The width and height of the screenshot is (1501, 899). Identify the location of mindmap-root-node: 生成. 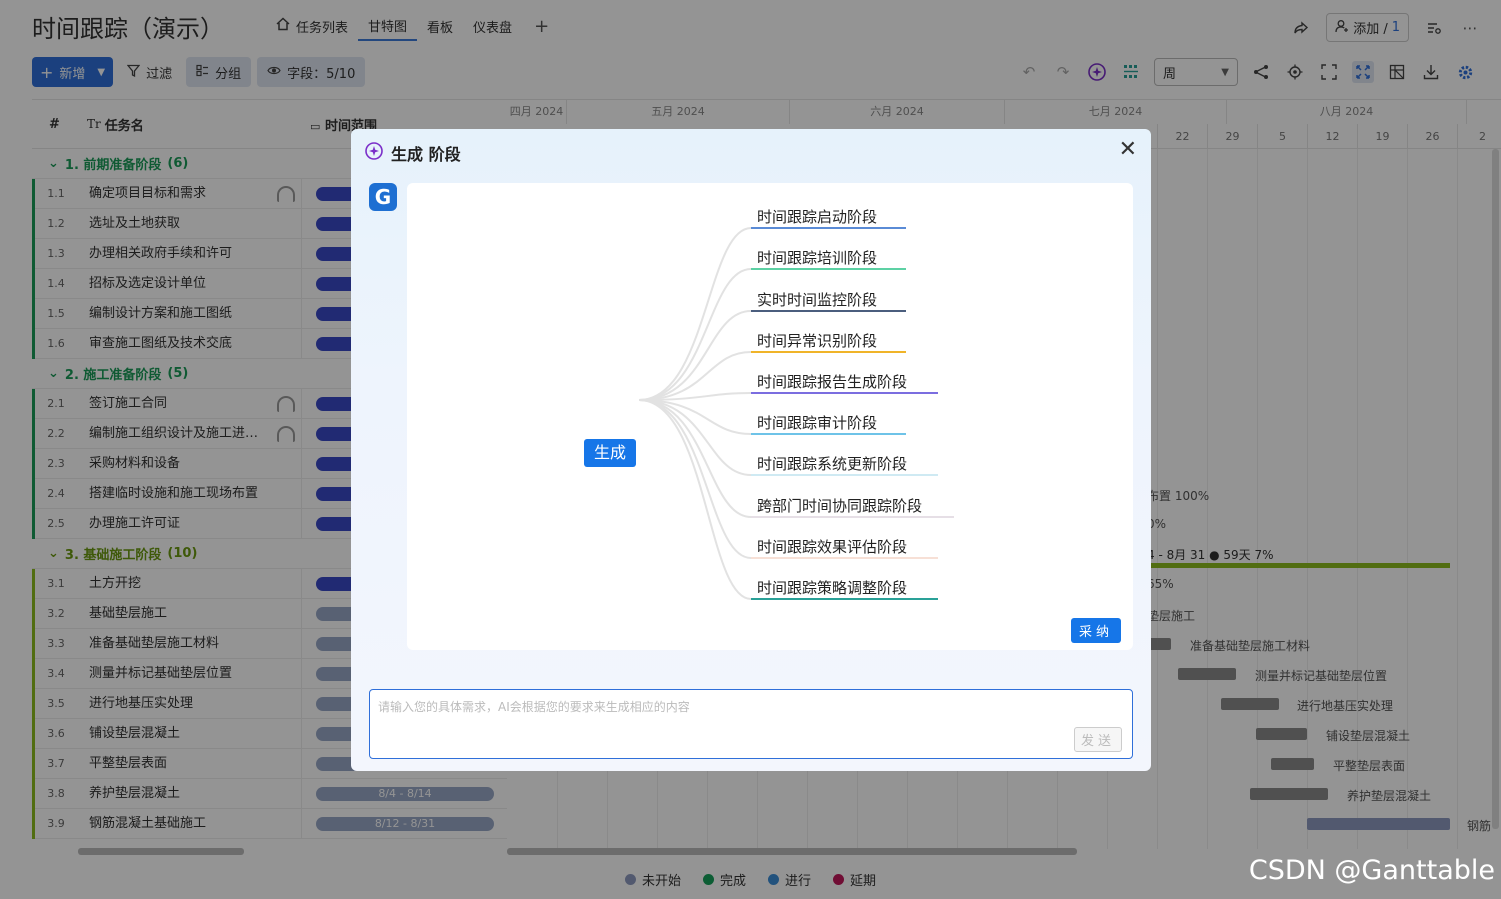
(610, 453).